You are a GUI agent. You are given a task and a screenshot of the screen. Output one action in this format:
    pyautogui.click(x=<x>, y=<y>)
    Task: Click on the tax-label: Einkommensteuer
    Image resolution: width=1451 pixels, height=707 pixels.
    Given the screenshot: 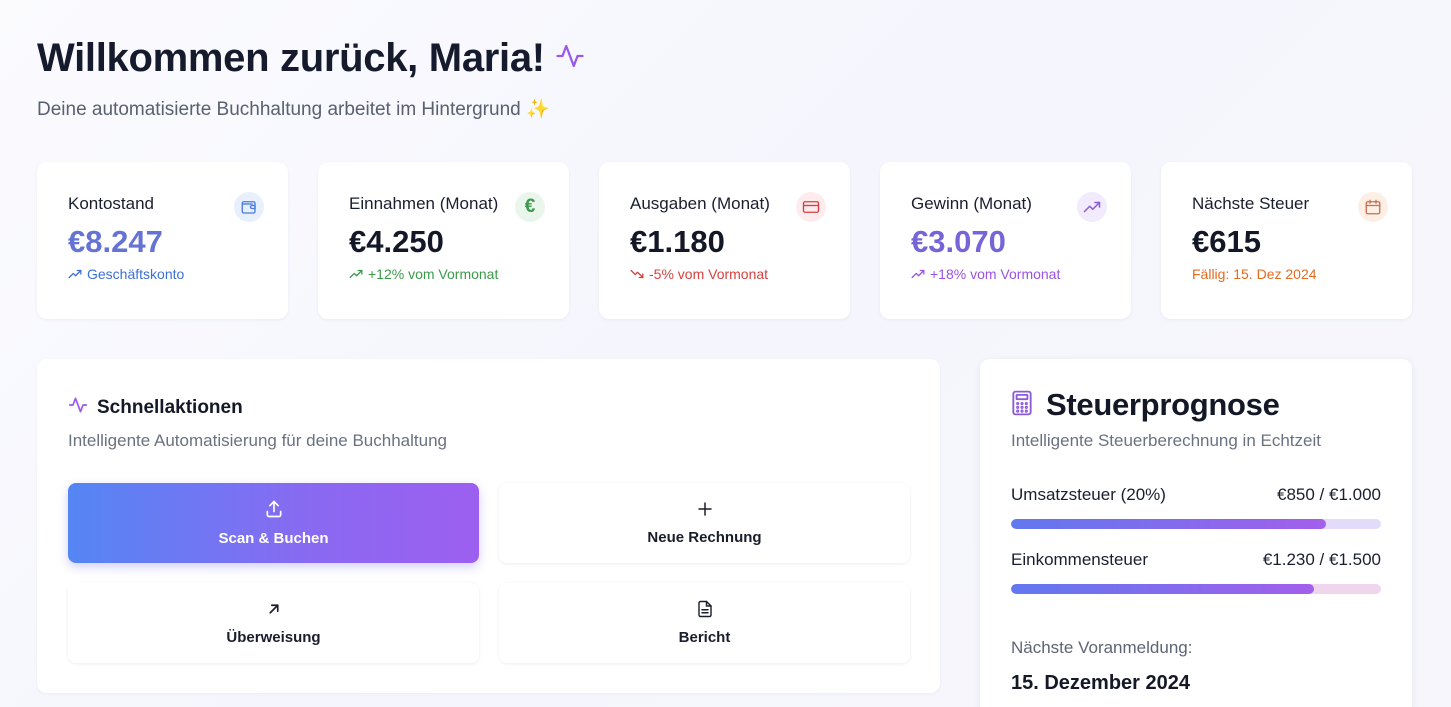 What is the action you would take?
    pyautogui.click(x=1080, y=559)
    